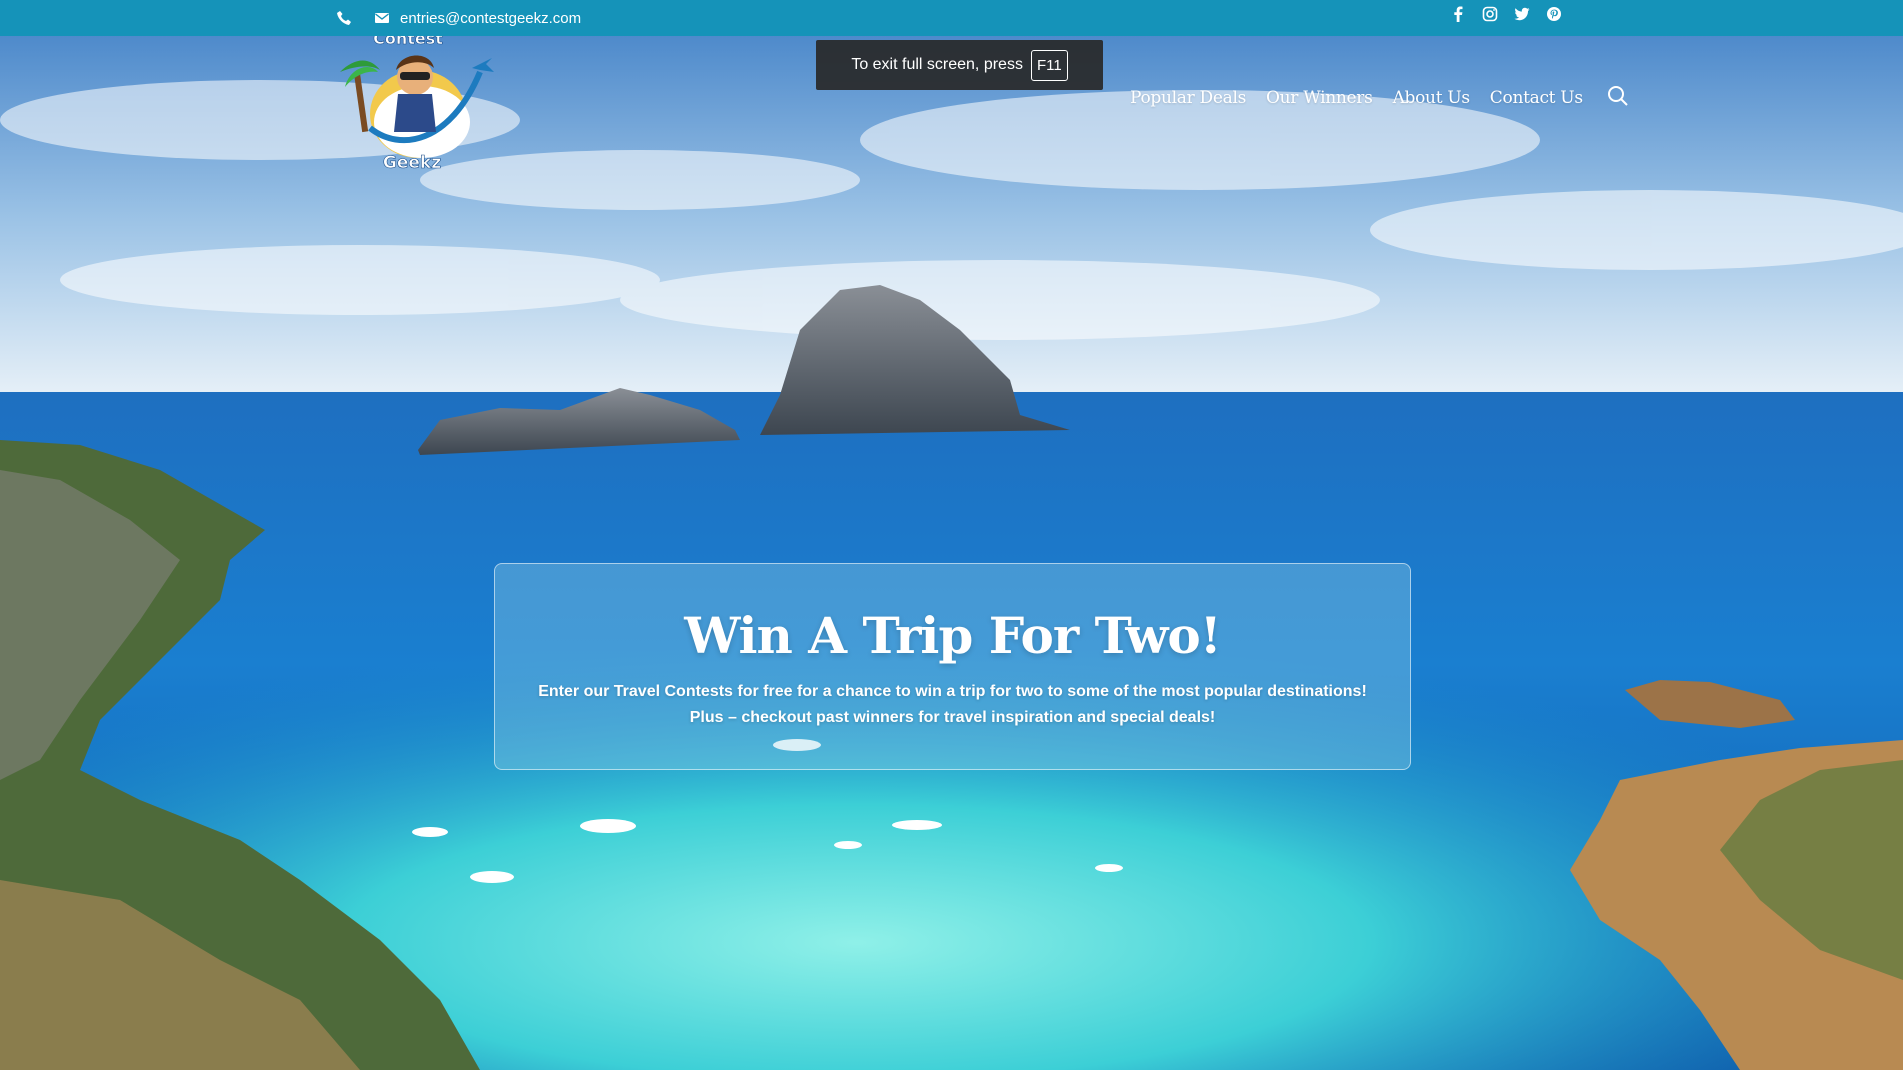  What do you see at coordinates (937, 64) in the screenshot?
I see `fullscreen-notice-text: To exit full screen, press` at bounding box center [937, 64].